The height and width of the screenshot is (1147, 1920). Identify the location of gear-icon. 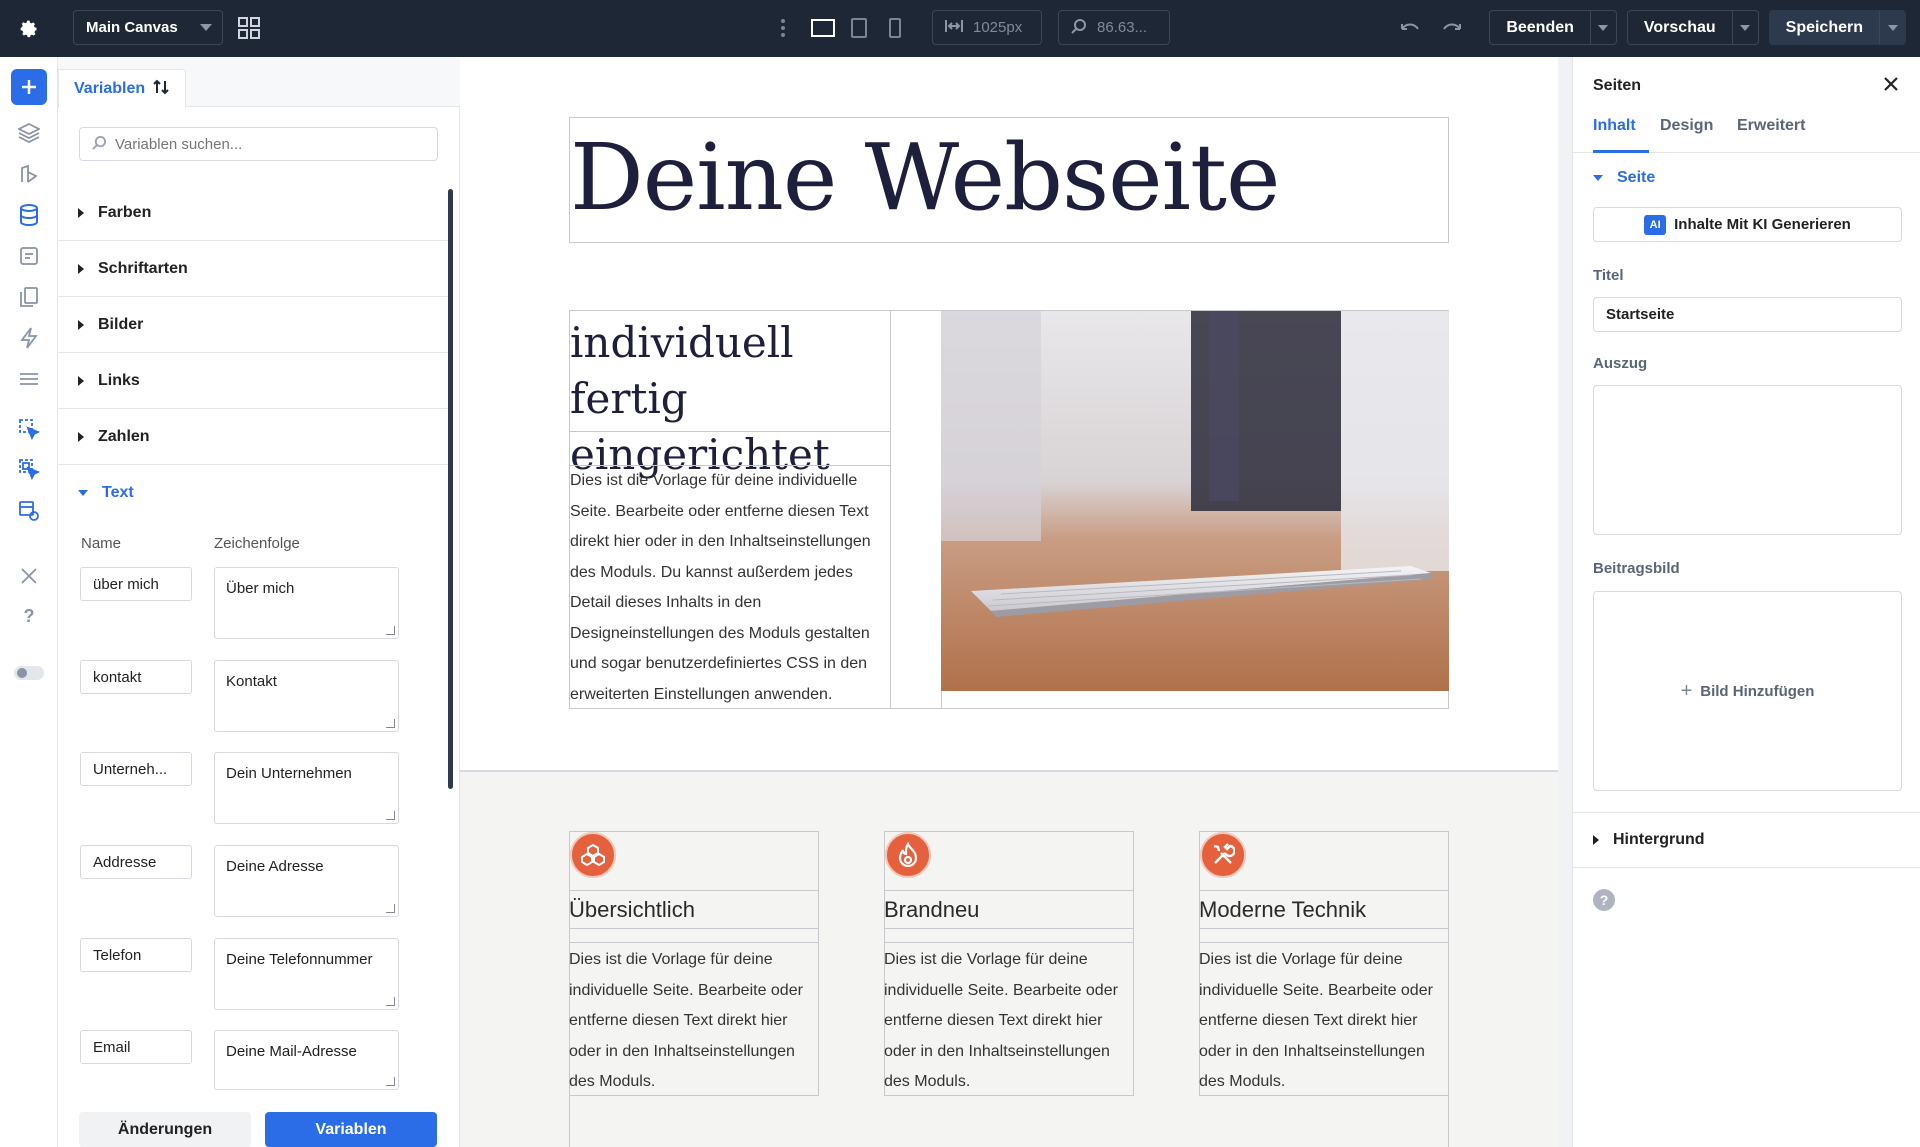
(29, 29).